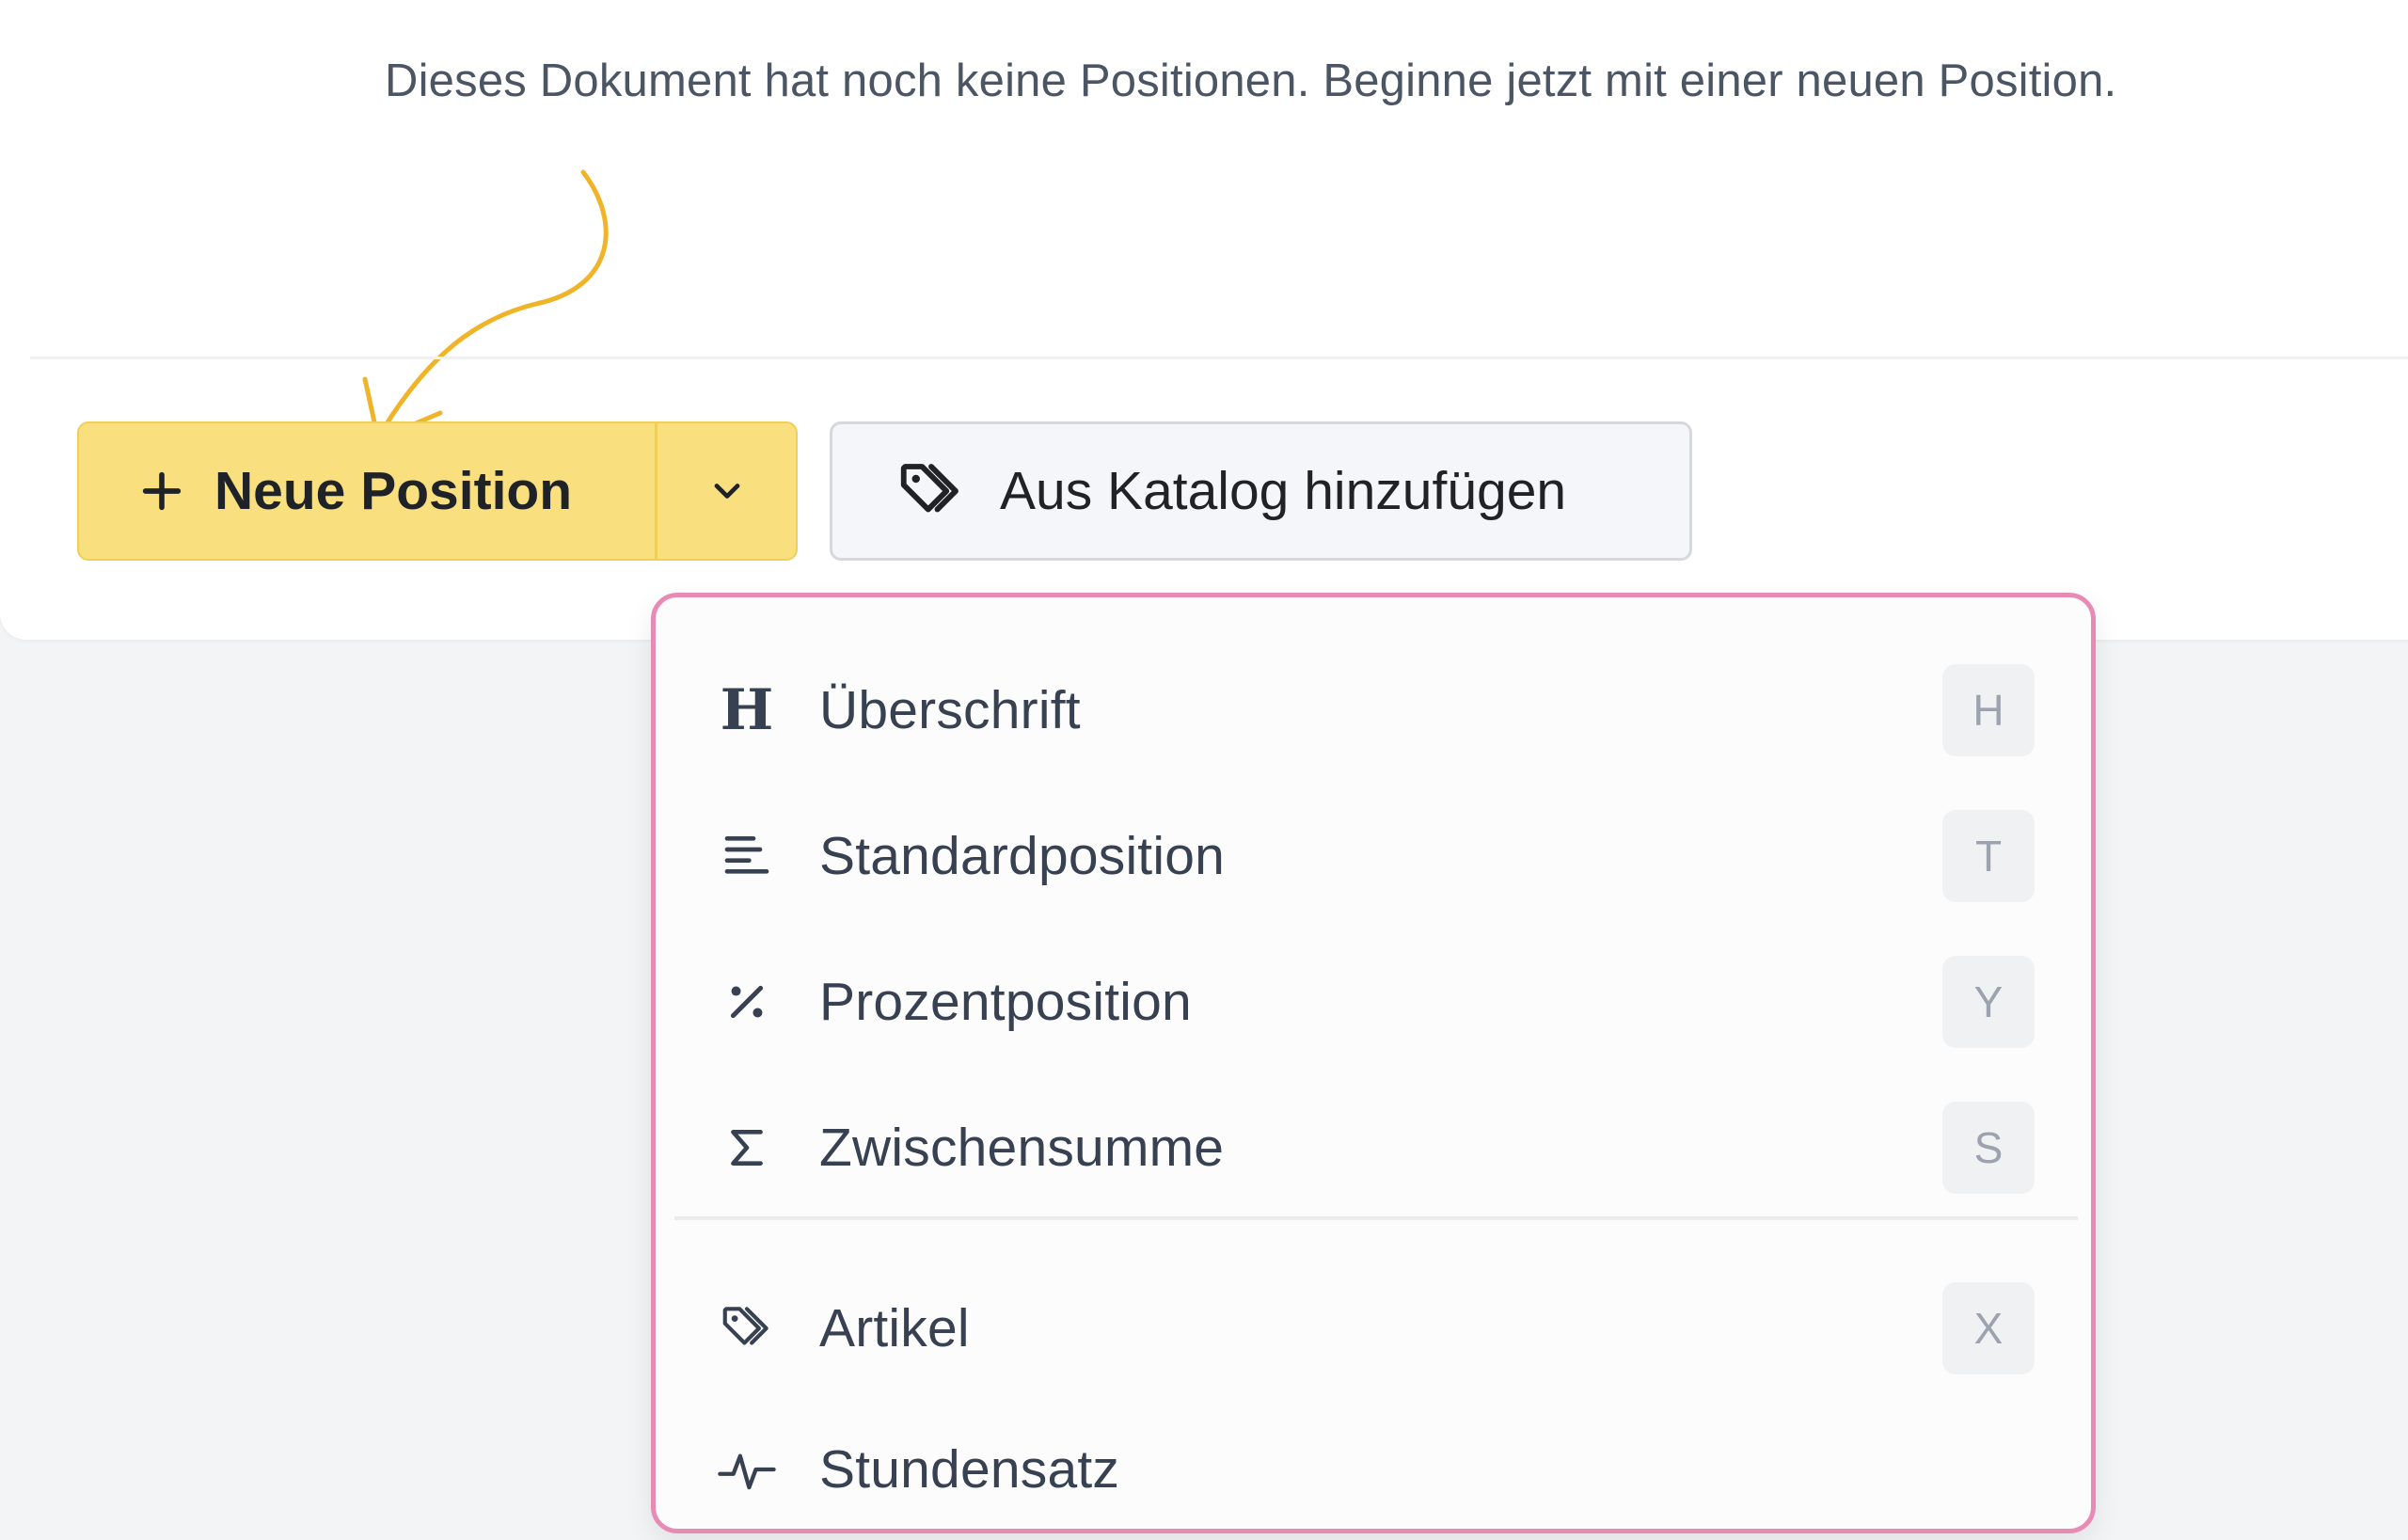 This screenshot has height=1540, width=2408. What do you see at coordinates (1988, 1002) in the screenshot?
I see `shortcut-badge: Y` at bounding box center [1988, 1002].